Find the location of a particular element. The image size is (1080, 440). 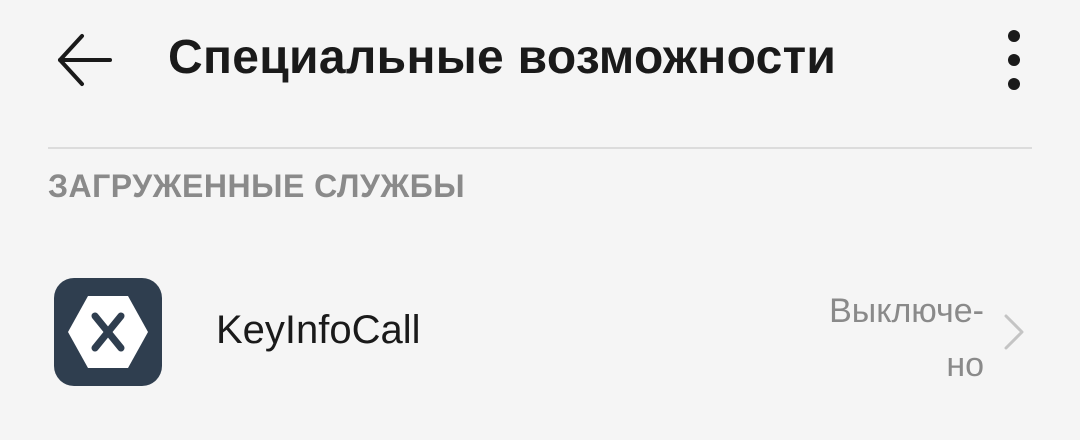

section-header: ЗАГРУЖЕННЫЕ СЛУЖБЫ is located at coordinates (257, 186).